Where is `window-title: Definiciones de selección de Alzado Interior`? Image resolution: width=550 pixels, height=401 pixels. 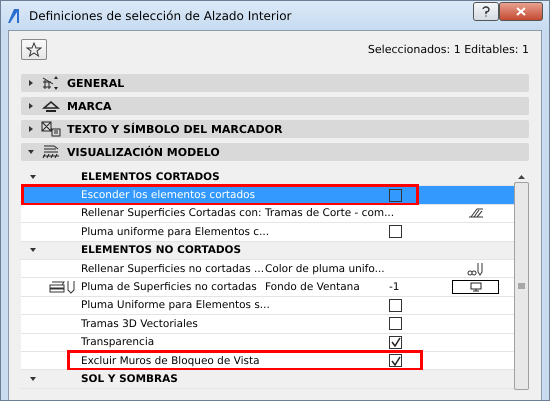 window-title: Definiciones de selección de Alzado Interior is located at coordinates (160, 15).